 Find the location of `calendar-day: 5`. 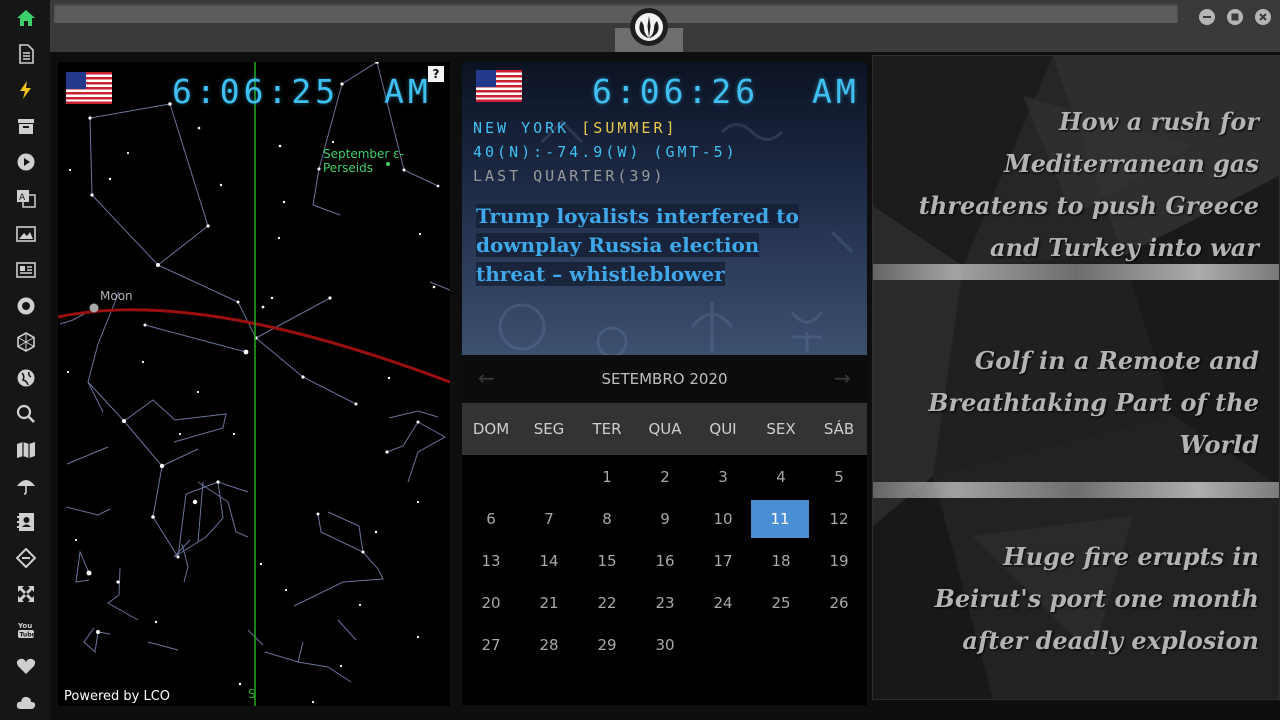

calendar-day: 5 is located at coordinates (839, 477).